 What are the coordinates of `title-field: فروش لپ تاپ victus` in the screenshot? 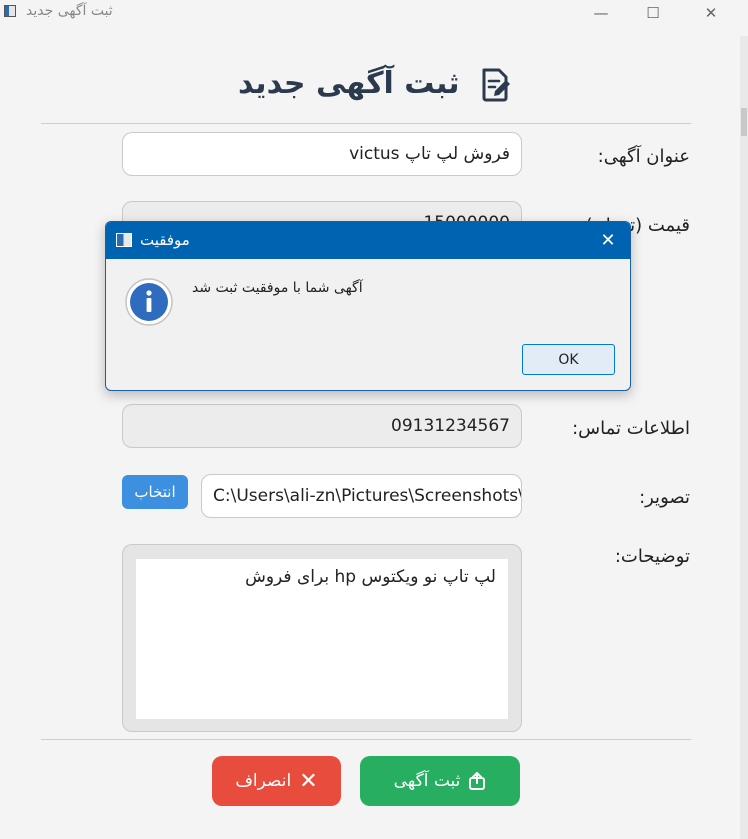 It's located at (322, 154).